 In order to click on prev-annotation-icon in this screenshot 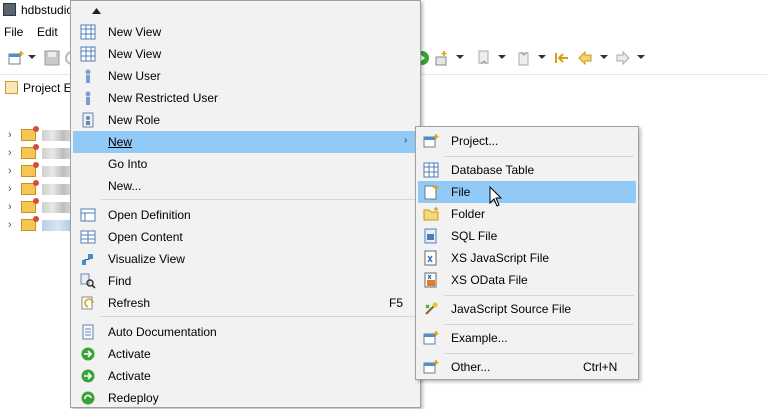, I will do `click(524, 58)`.